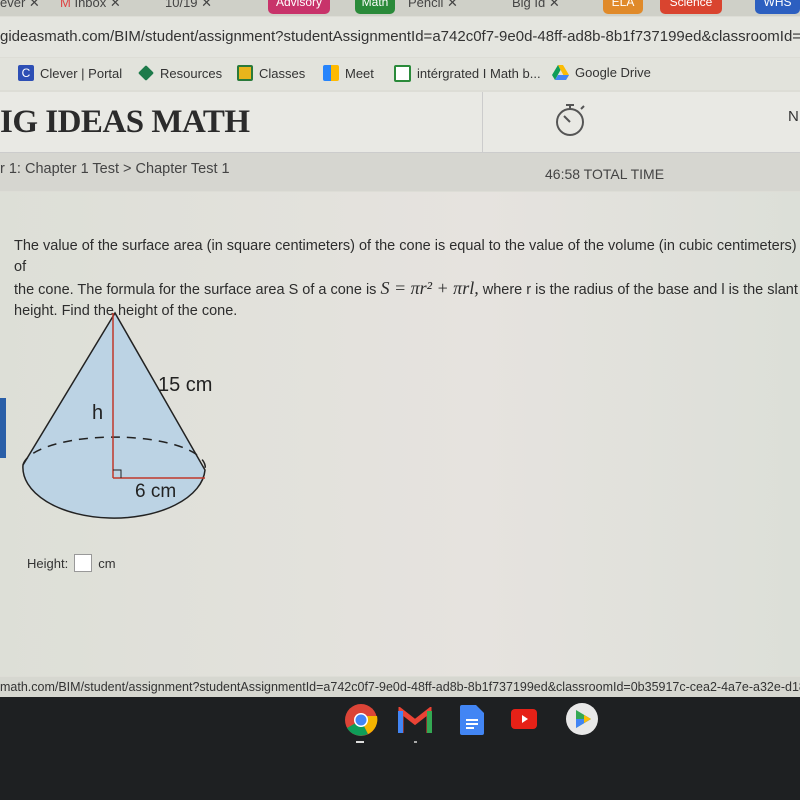  I want to click on answer-unit: cm, so click(107, 563).